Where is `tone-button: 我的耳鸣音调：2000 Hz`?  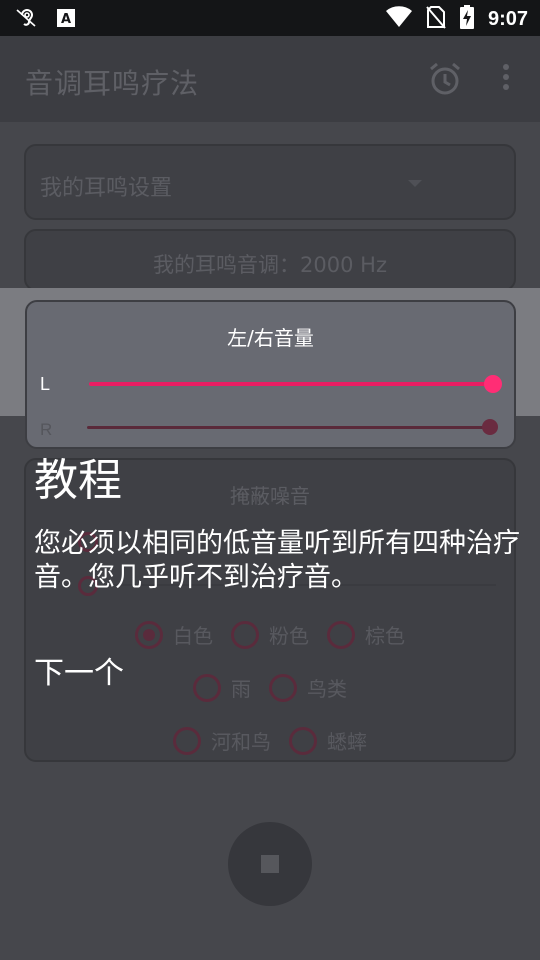
tone-button: 我的耳鸣音调：2000 Hz is located at coordinates (270, 260).